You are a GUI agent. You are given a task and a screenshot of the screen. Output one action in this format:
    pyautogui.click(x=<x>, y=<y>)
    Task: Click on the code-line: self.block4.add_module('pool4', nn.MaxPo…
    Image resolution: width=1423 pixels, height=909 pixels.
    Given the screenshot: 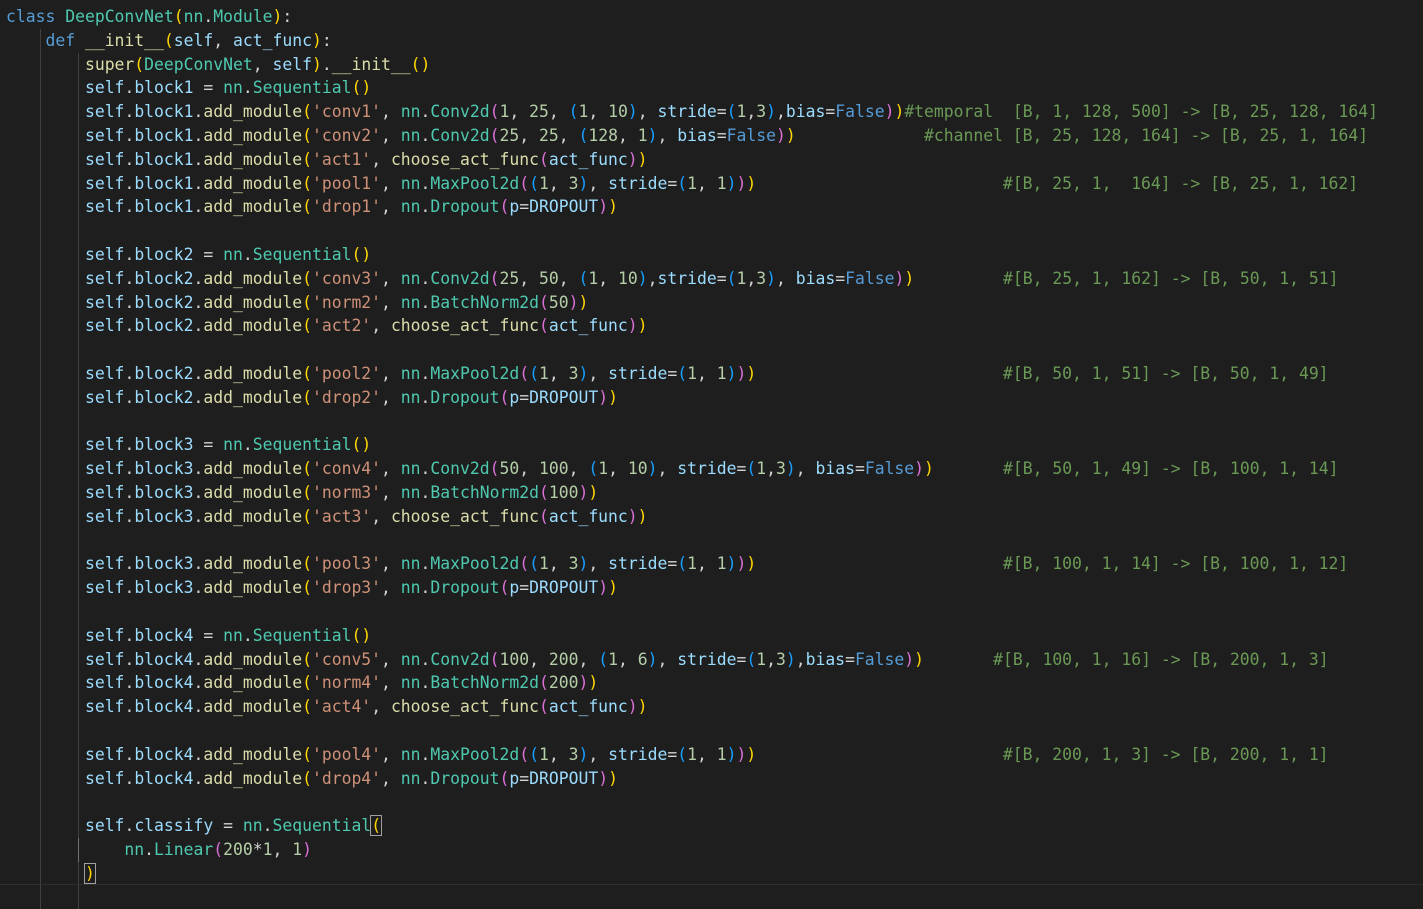 What is the action you would take?
    pyautogui.click(x=711, y=754)
    